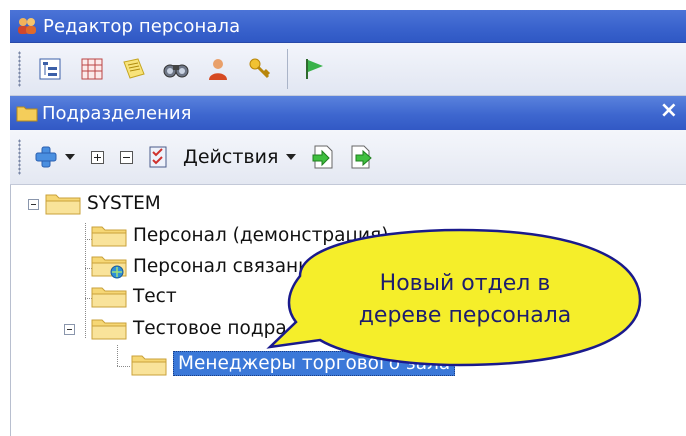 This screenshot has height=436, width=686. Describe the element at coordinates (33, 204) in the screenshot. I see `collapse-root-toggle` at that location.